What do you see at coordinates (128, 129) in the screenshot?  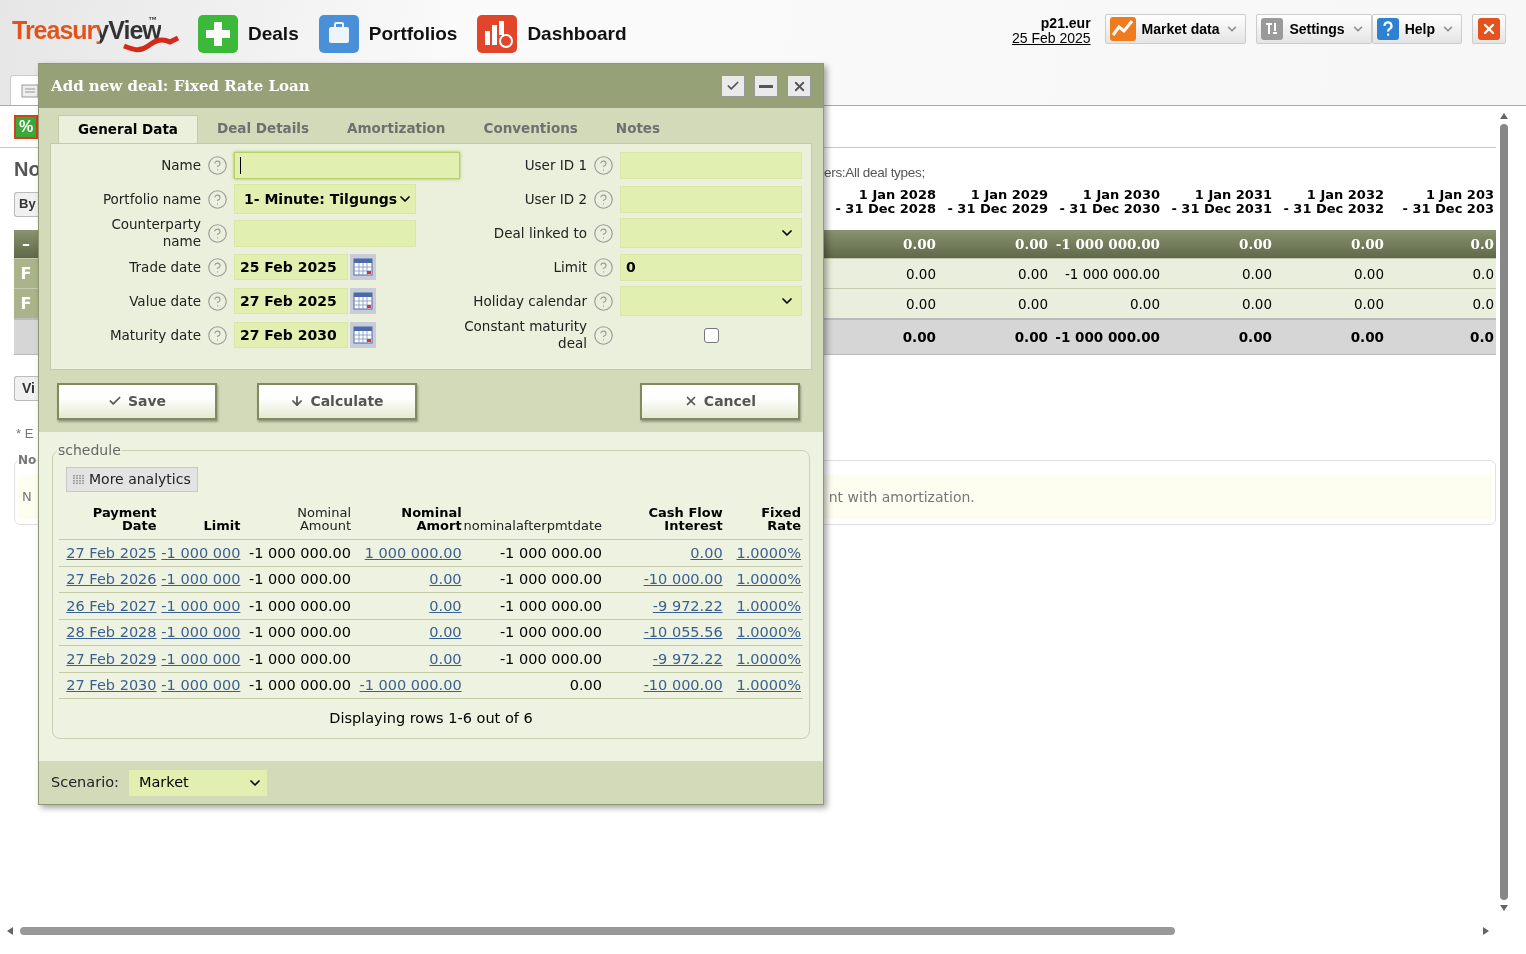 I see `tab: General Data` at bounding box center [128, 129].